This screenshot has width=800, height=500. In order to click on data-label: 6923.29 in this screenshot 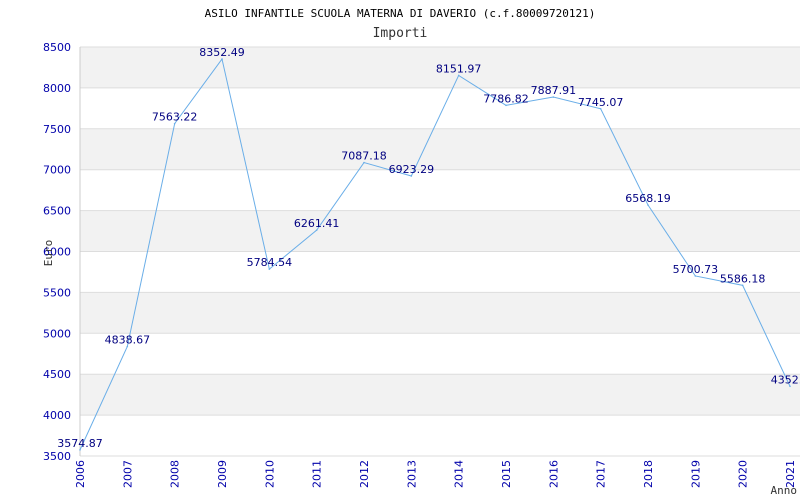, I will do `click(412, 169)`.